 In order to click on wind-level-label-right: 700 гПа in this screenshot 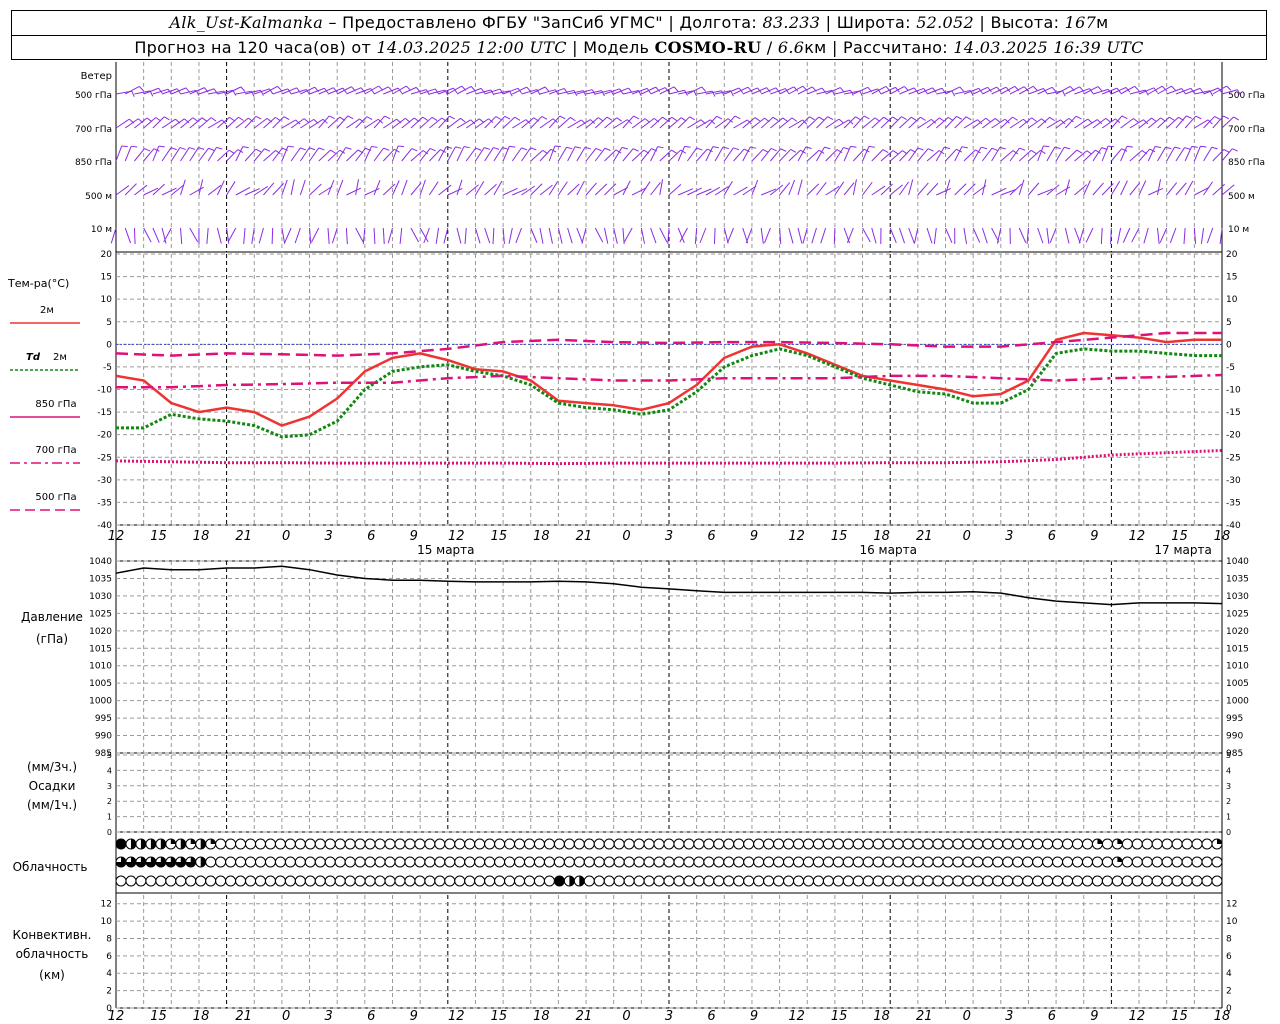, I will do `click(1246, 130)`.